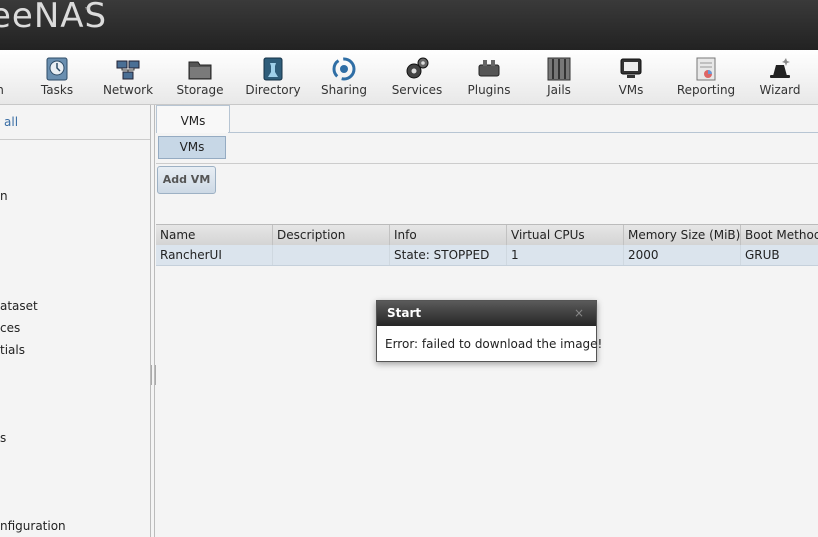 The height and width of the screenshot is (537, 818). What do you see at coordinates (344, 90) in the screenshot?
I see `toolbar-label: Sharing` at bounding box center [344, 90].